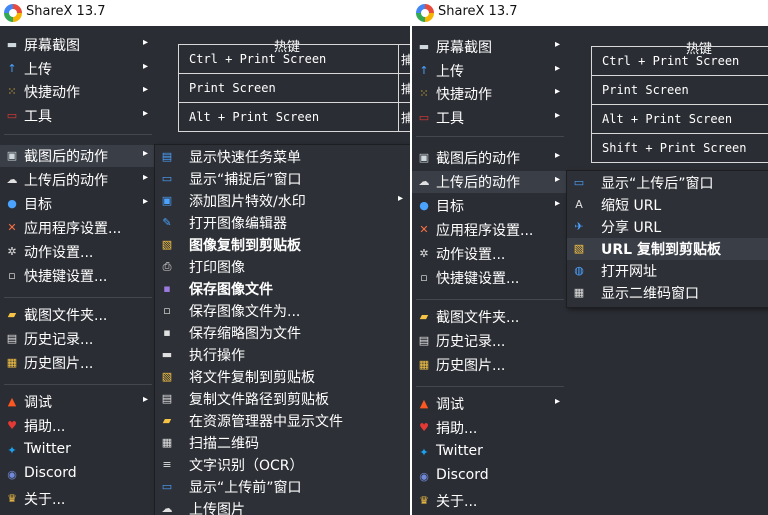  What do you see at coordinates (245, 488) in the screenshot?
I see `menu-item-label: 显示“上传前”窗口` at bounding box center [245, 488].